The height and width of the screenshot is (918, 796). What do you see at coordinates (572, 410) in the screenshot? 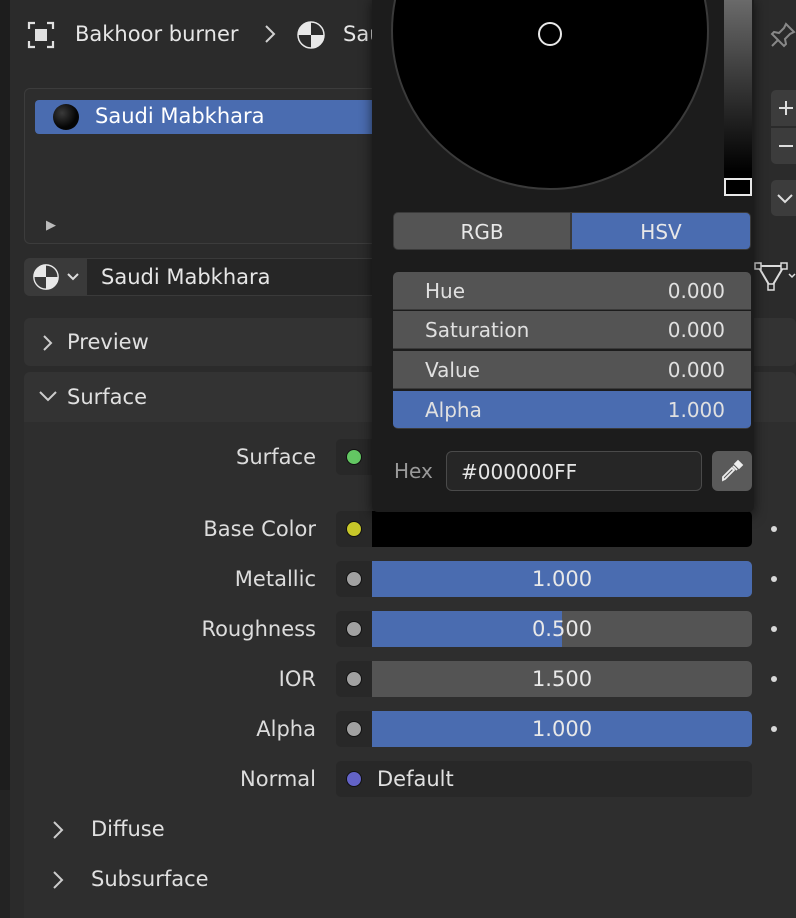
I see `alpha-field: Alpha 1.000` at bounding box center [572, 410].